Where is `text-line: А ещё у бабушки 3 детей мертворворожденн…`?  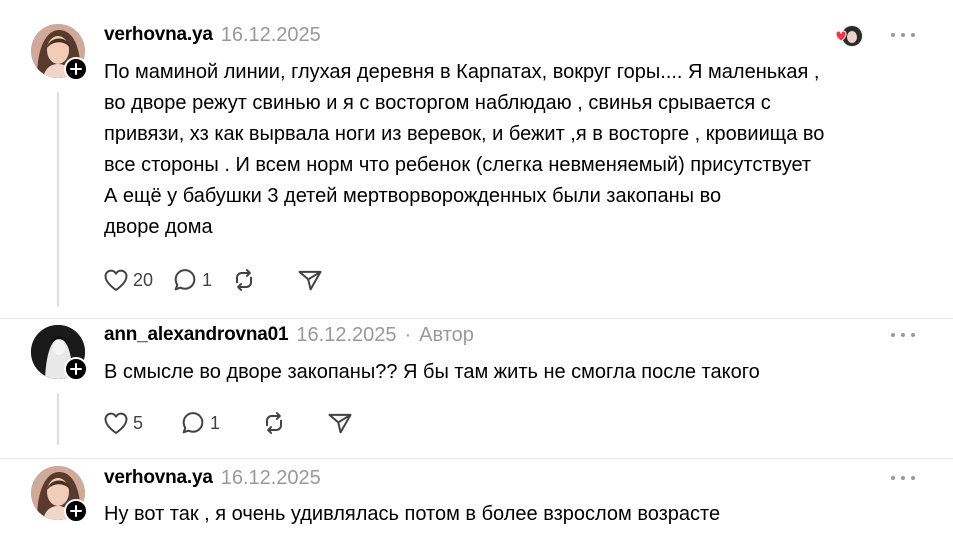 text-line: А ещё у бабушки 3 детей мертворворожденн… is located at coordinates (413, 196).